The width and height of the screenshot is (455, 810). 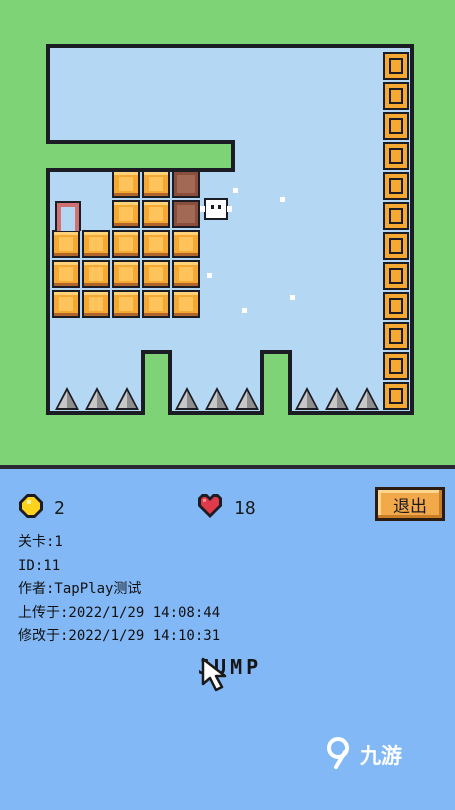 I want to click on jiuyou-watermark: 九游, so click(x=363, y=754).